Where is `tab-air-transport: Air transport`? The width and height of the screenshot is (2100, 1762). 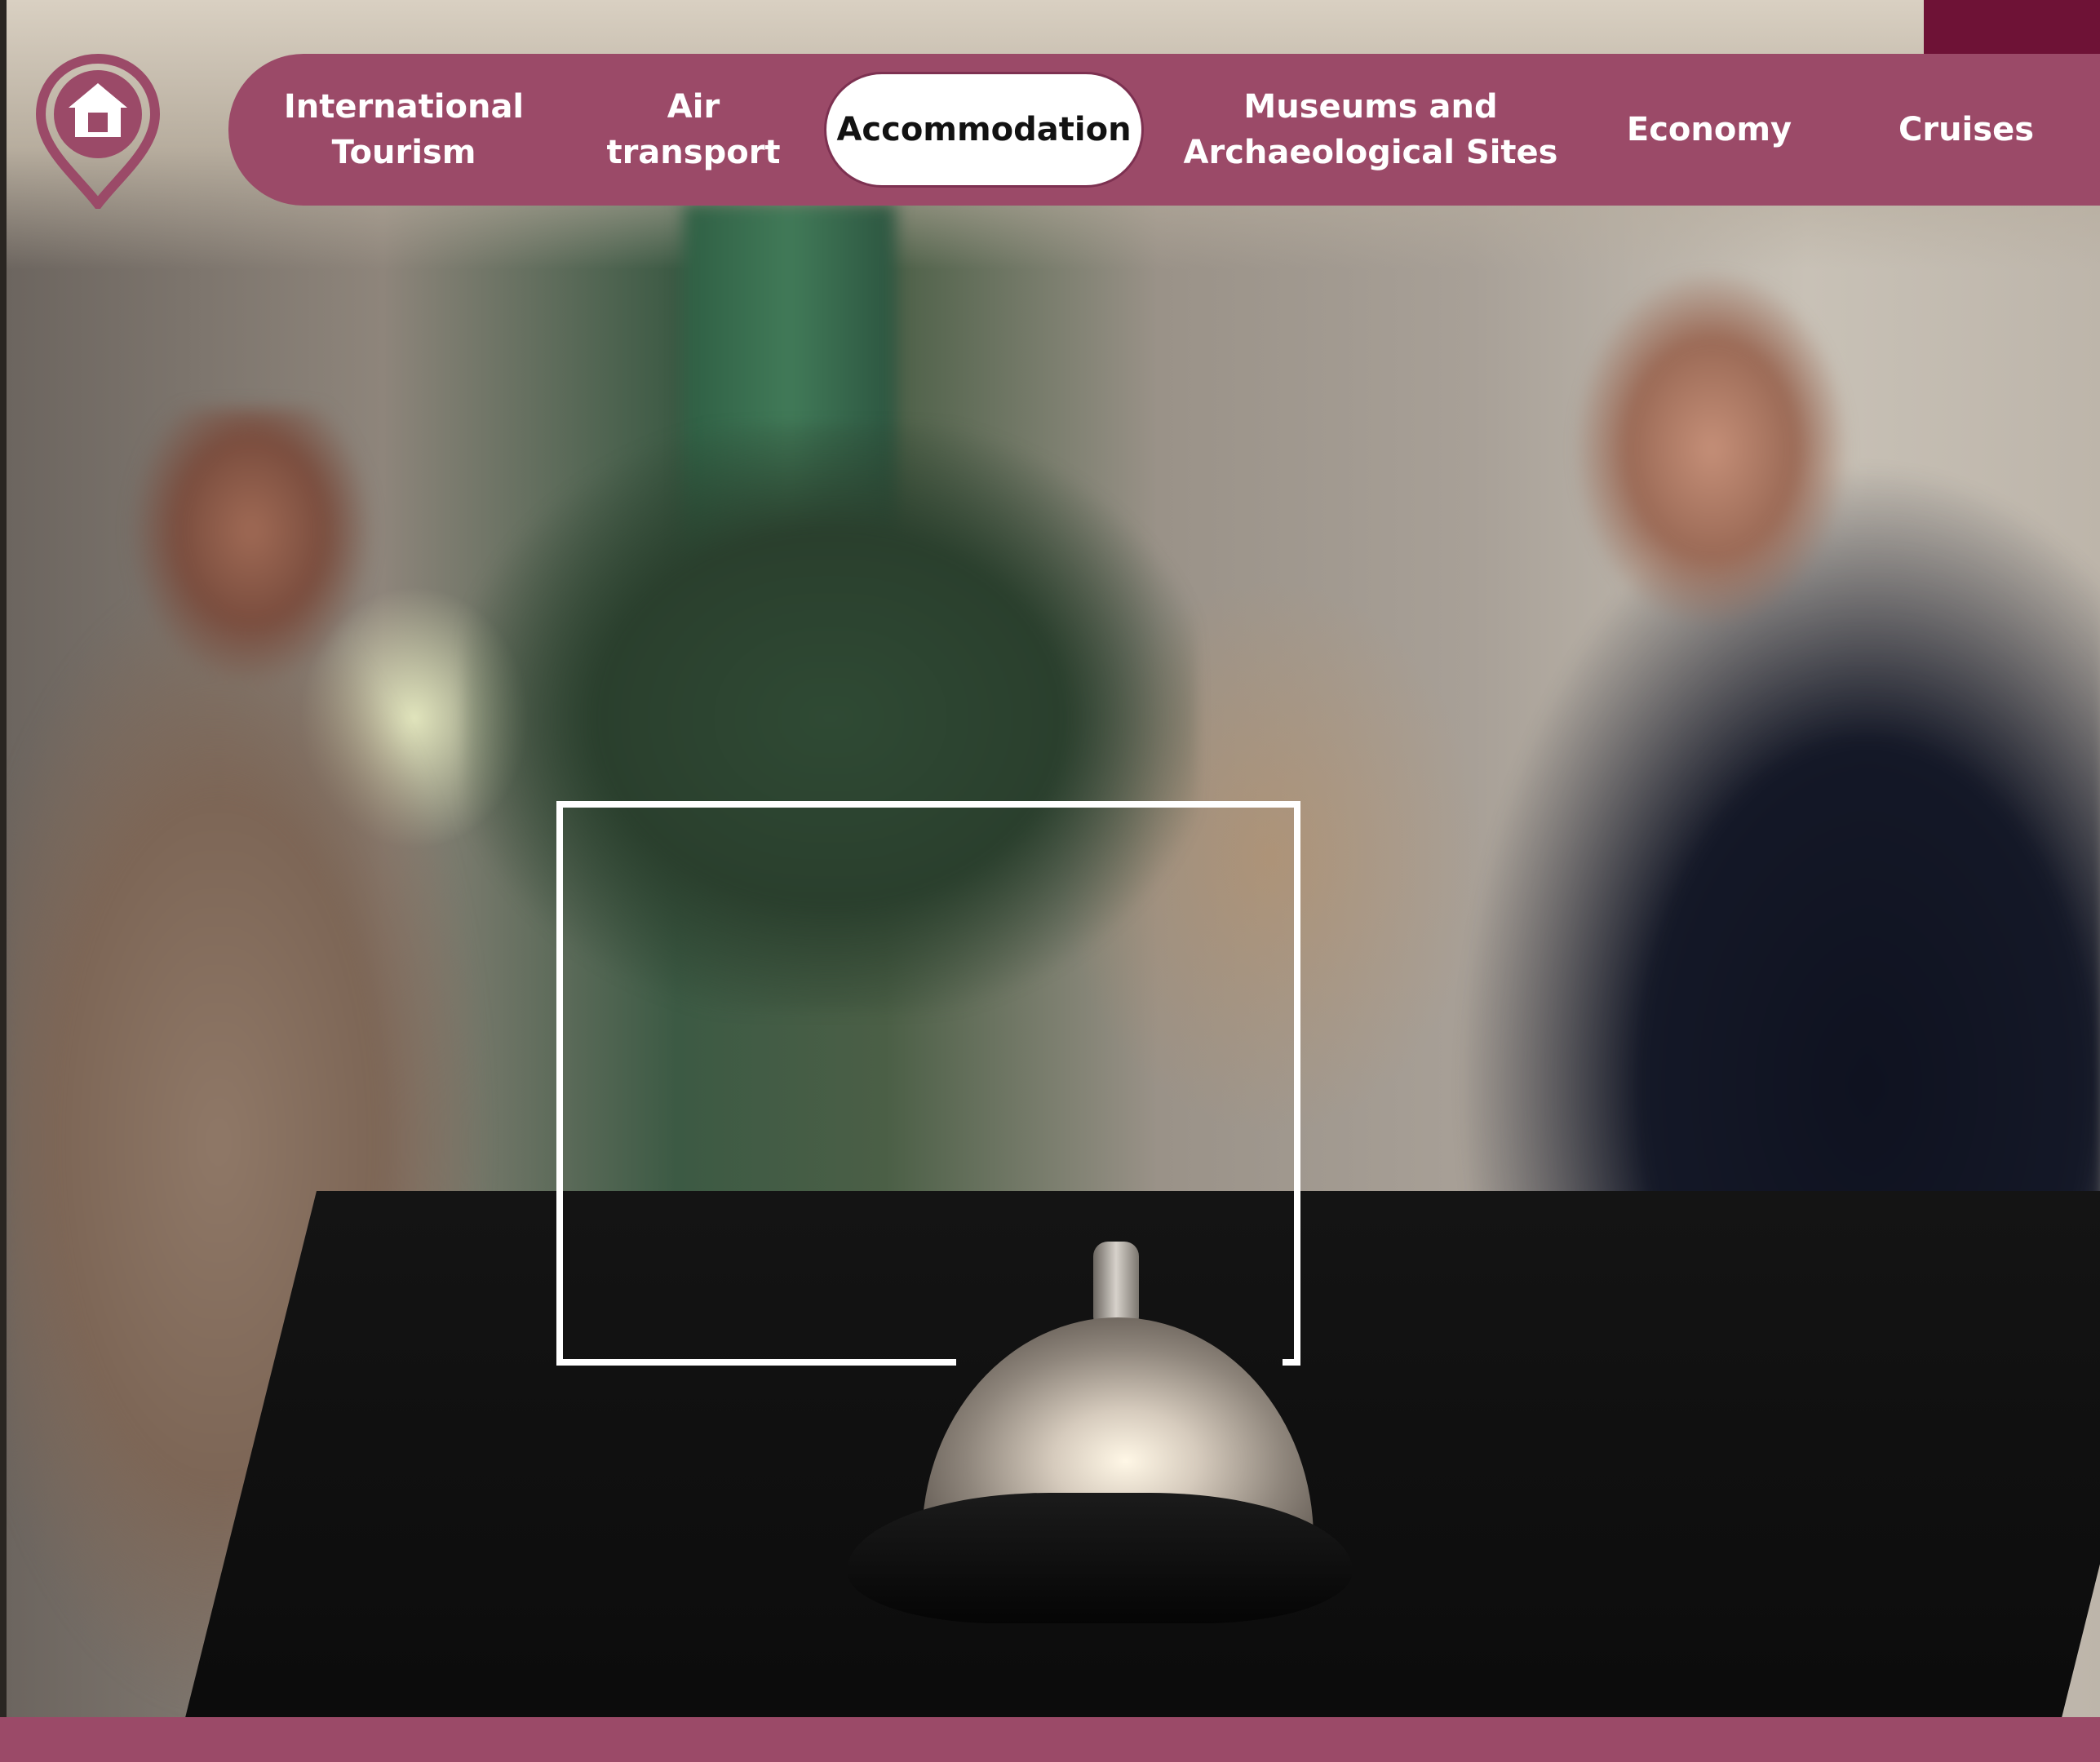
tab-air-transport: Air transport is located at coordinates (694, 130).